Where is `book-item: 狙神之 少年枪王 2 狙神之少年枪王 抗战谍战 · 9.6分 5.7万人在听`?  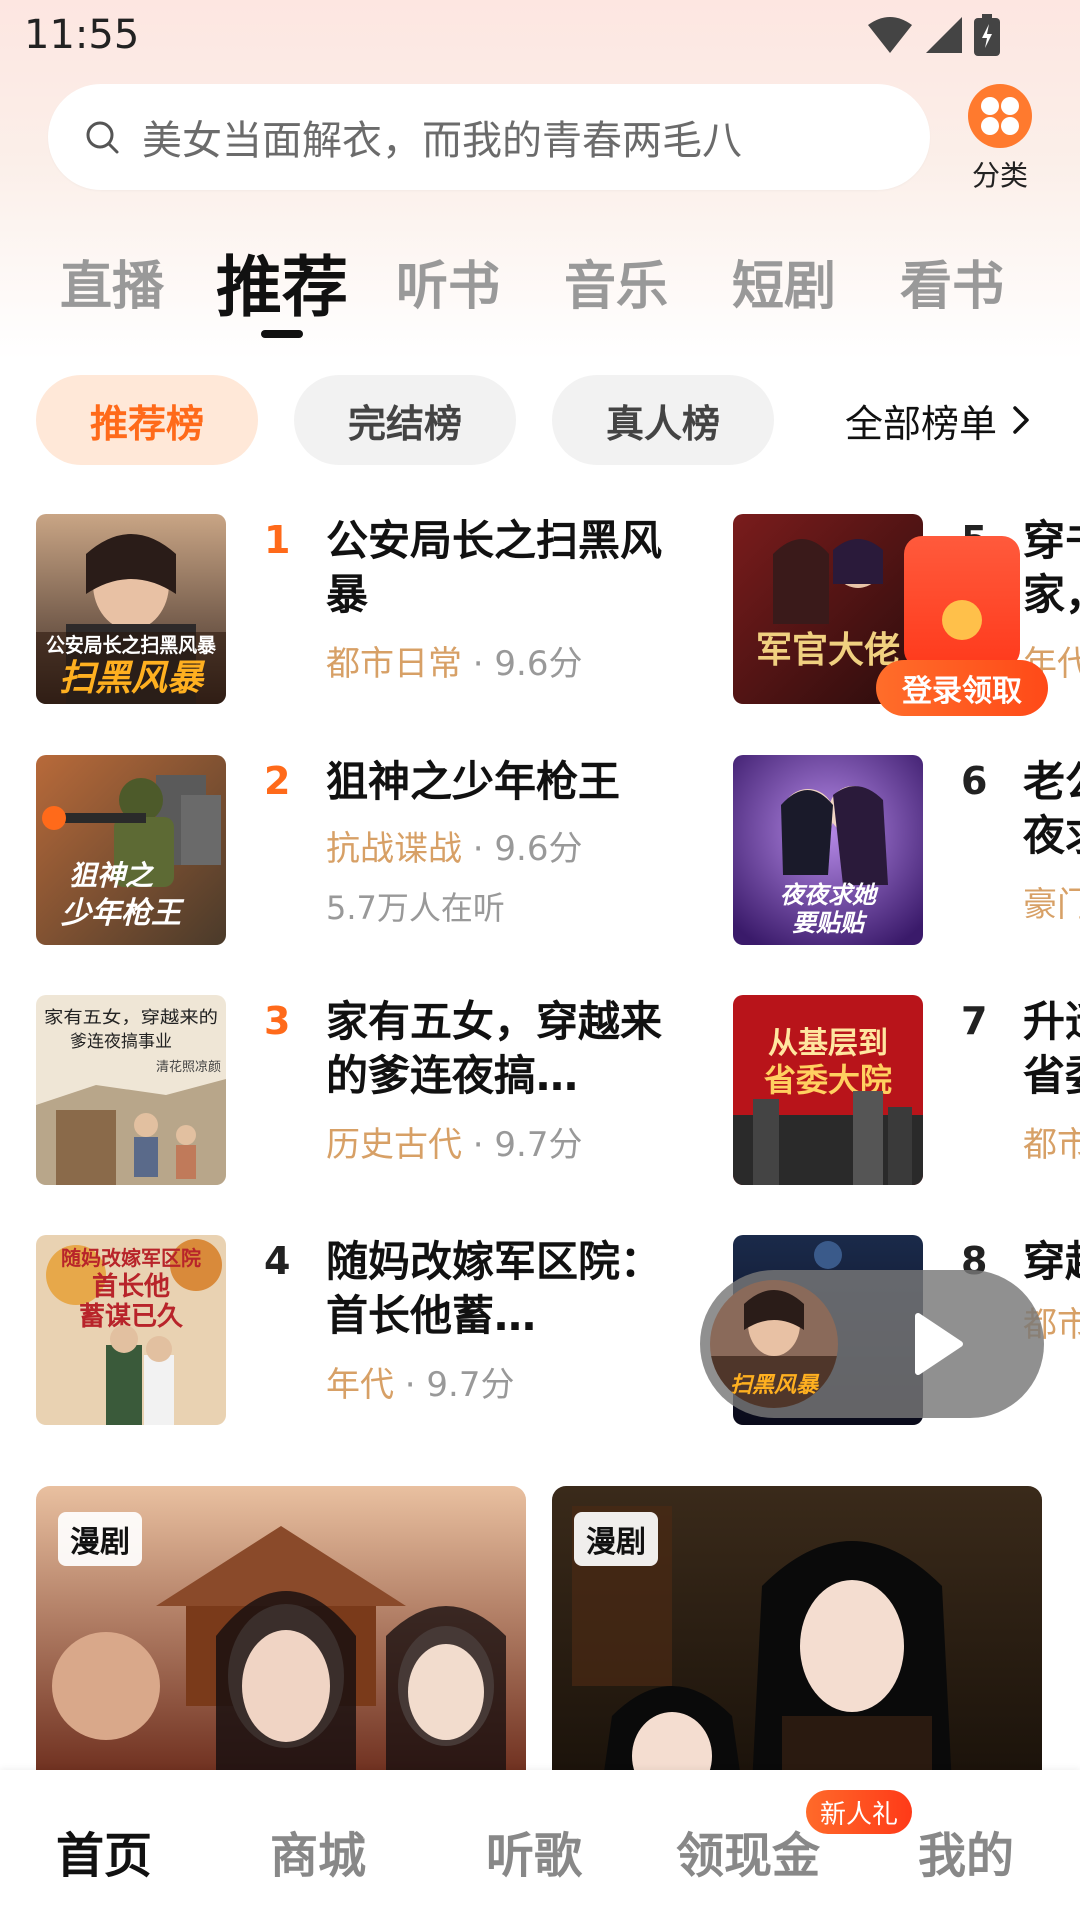
book-item: 狙神之 少年枪王 2 狙神之少年枪王 抗战谍战 · 9.6分 5.7万人在听 is located at coordinates (366, 851).